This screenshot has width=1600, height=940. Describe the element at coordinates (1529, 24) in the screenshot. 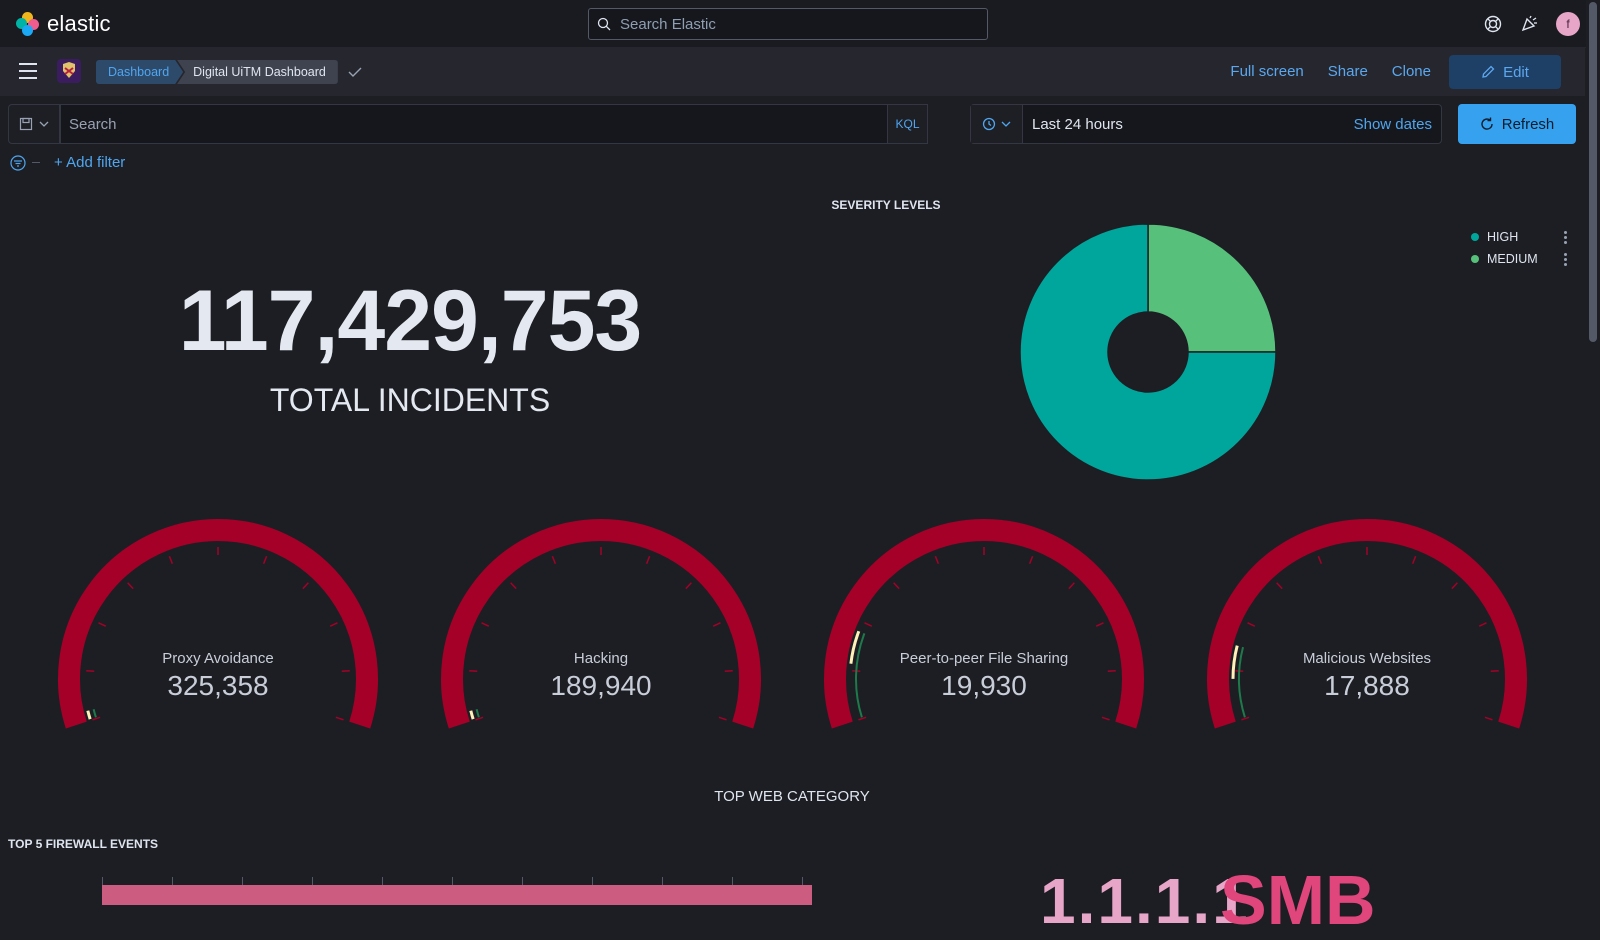

I see `news-feed-icon` at that location.